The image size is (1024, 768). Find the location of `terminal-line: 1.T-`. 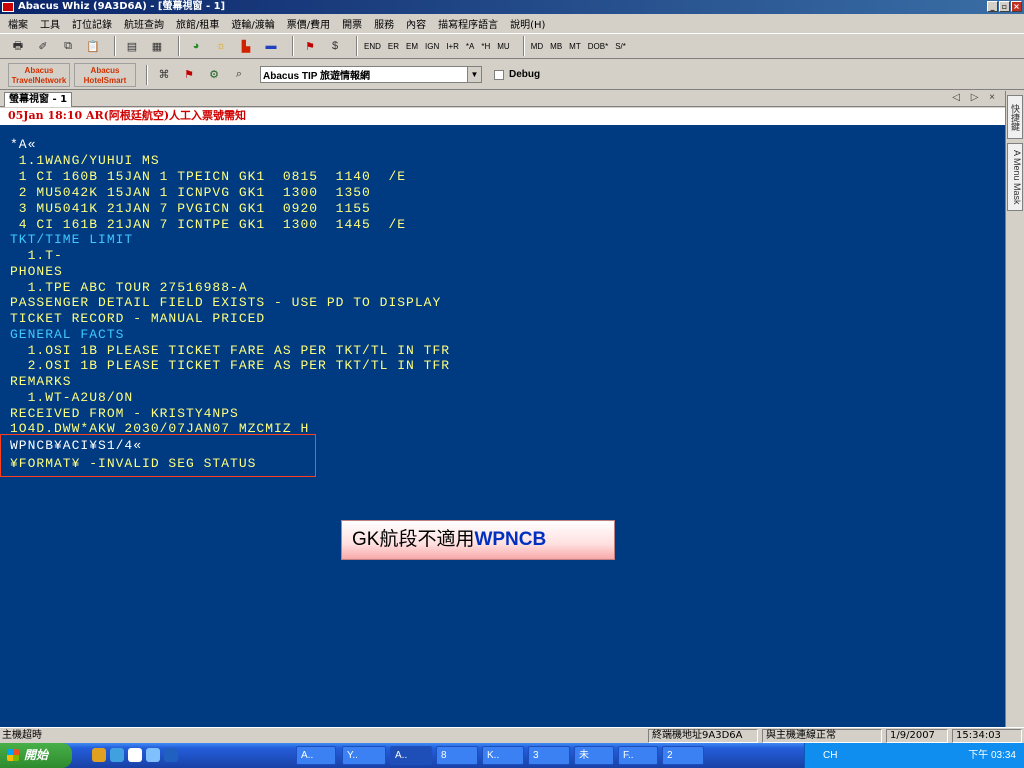

terminal-line: 1.T- is located at coordinates (36, 255).